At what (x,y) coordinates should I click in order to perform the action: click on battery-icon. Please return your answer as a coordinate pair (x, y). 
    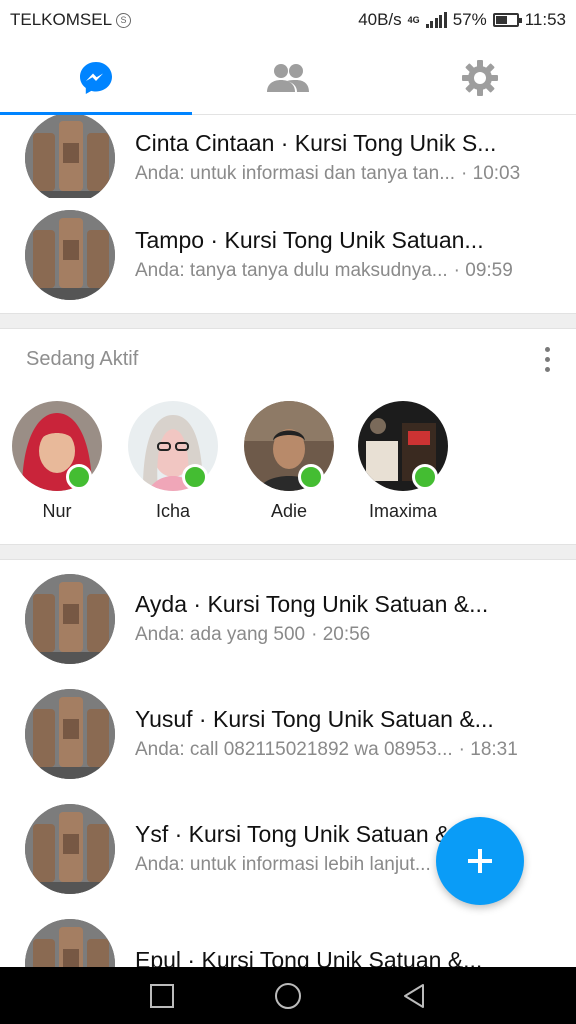
    Looking at the image, I should click on (507, 20).